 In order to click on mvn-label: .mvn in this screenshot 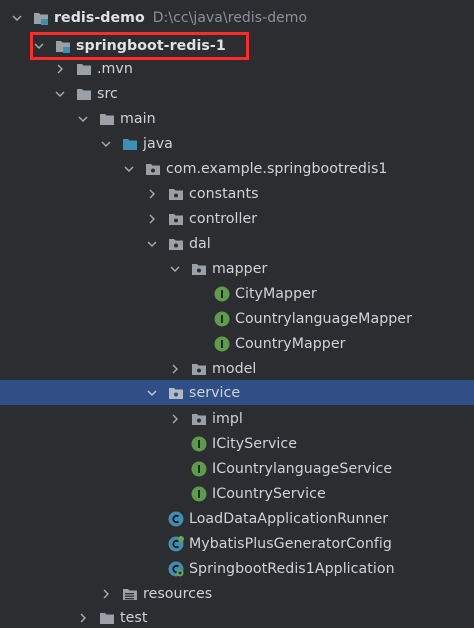, I will do `click(115, 68)`.